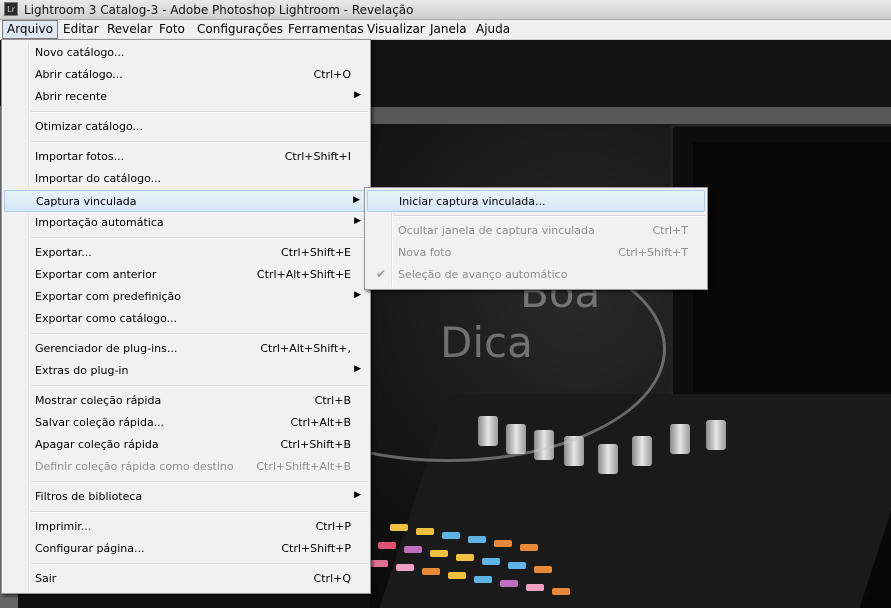 The image size is (891, 608). Describe the element at coordinates (89, 496) in the screenshot. I see `menu-item-label: Filtros de biblioteca` at that location.